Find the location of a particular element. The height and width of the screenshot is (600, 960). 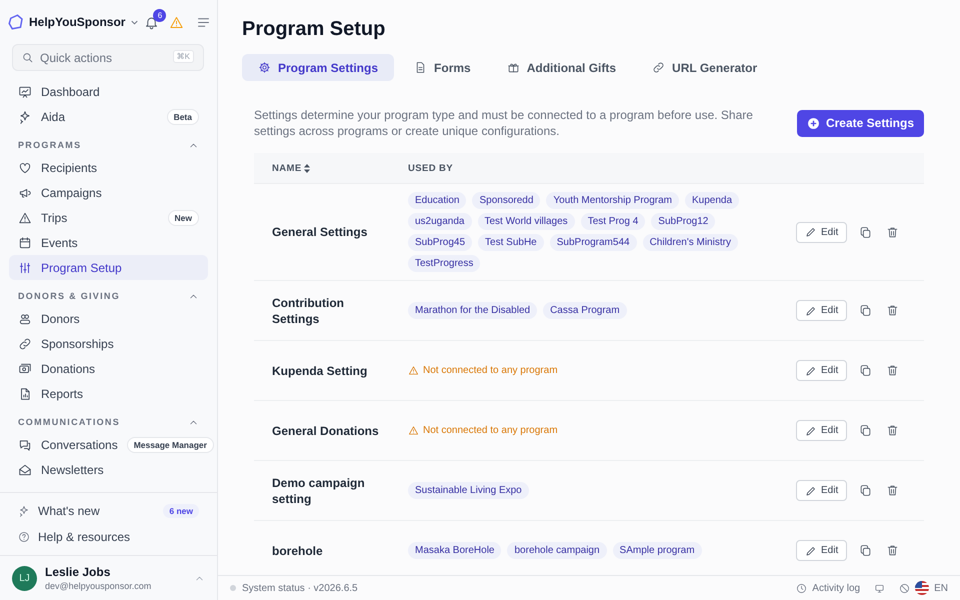

program-tag: Cassa Program is located at coordinates (585, 310).